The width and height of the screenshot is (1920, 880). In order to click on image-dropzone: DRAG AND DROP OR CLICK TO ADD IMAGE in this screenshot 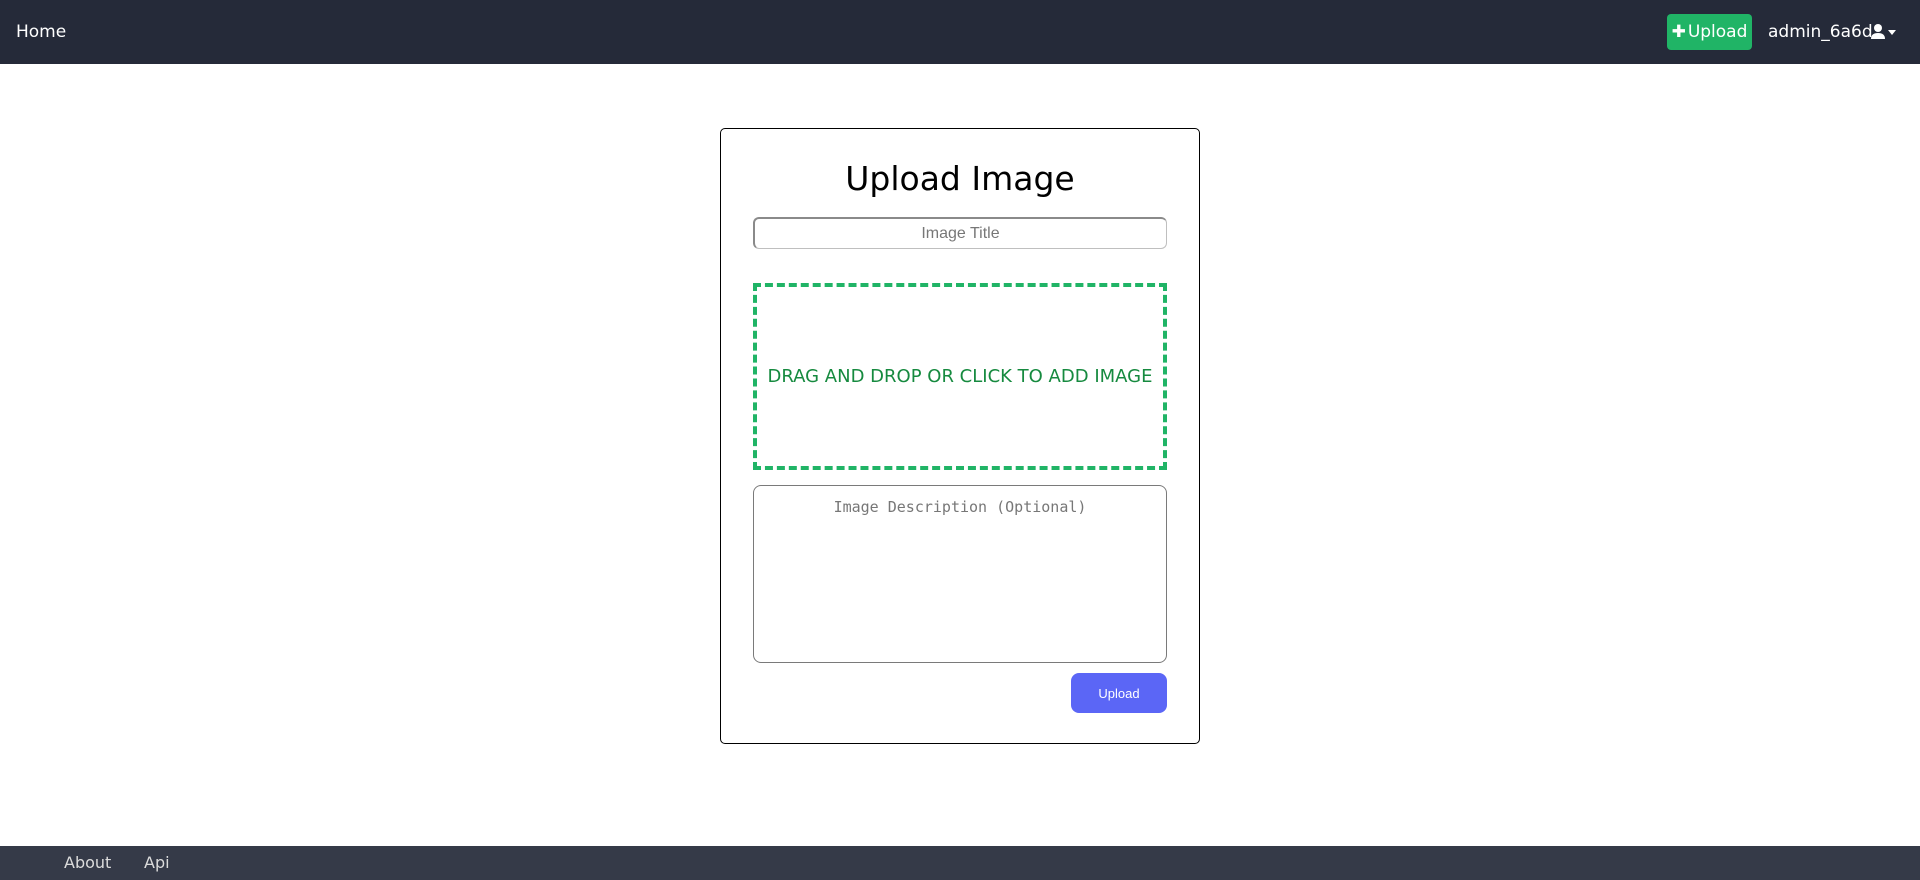, I will do `click(960, 376)`.